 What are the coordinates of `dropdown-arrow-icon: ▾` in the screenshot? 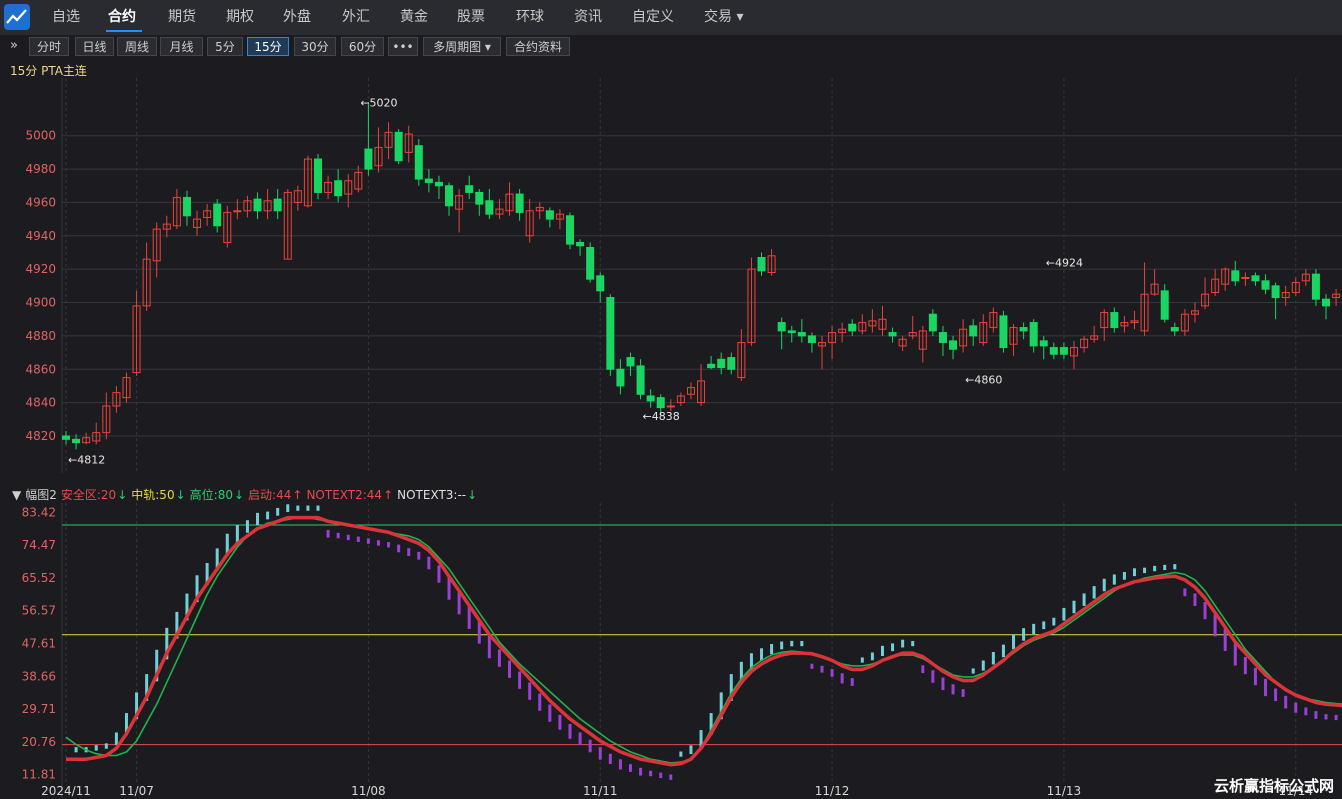 It's located at (486, 47).